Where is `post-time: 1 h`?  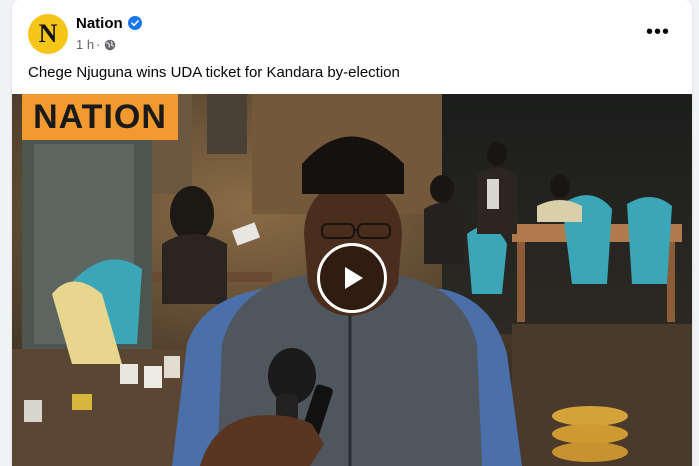 post-time: 1 h is located at coordinates (85, 44).